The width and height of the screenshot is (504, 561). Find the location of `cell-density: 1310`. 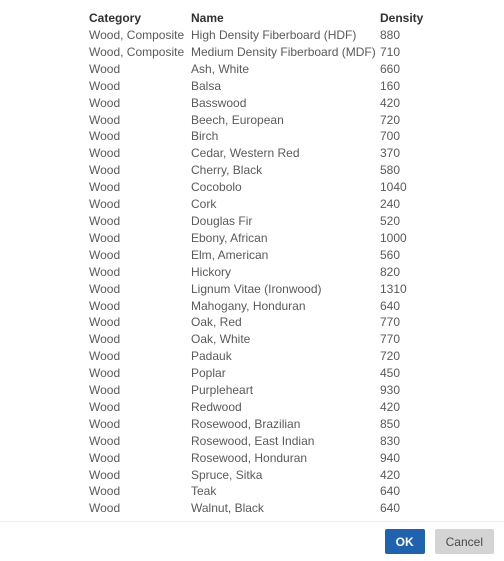

cell-density: 1310 is located at coordinates (393, 288).